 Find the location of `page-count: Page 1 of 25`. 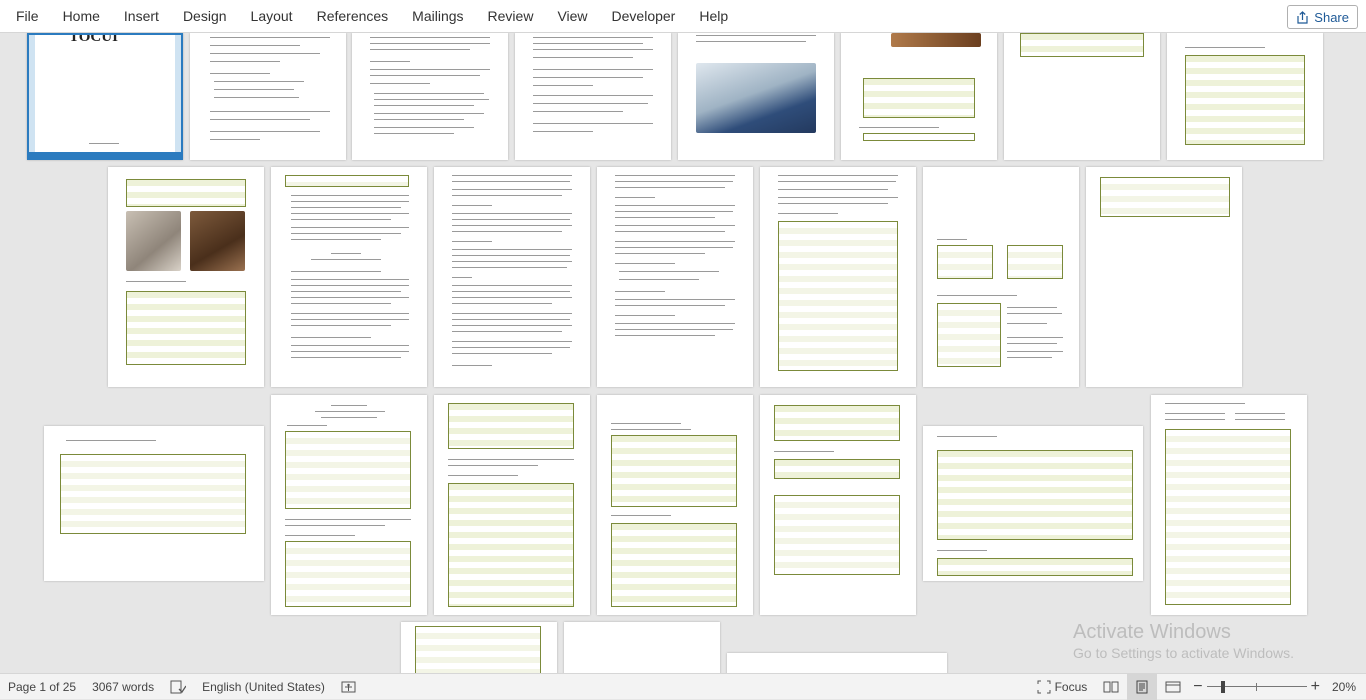

page-count: Page 1 of 25 is located at coordinates (42, 687).